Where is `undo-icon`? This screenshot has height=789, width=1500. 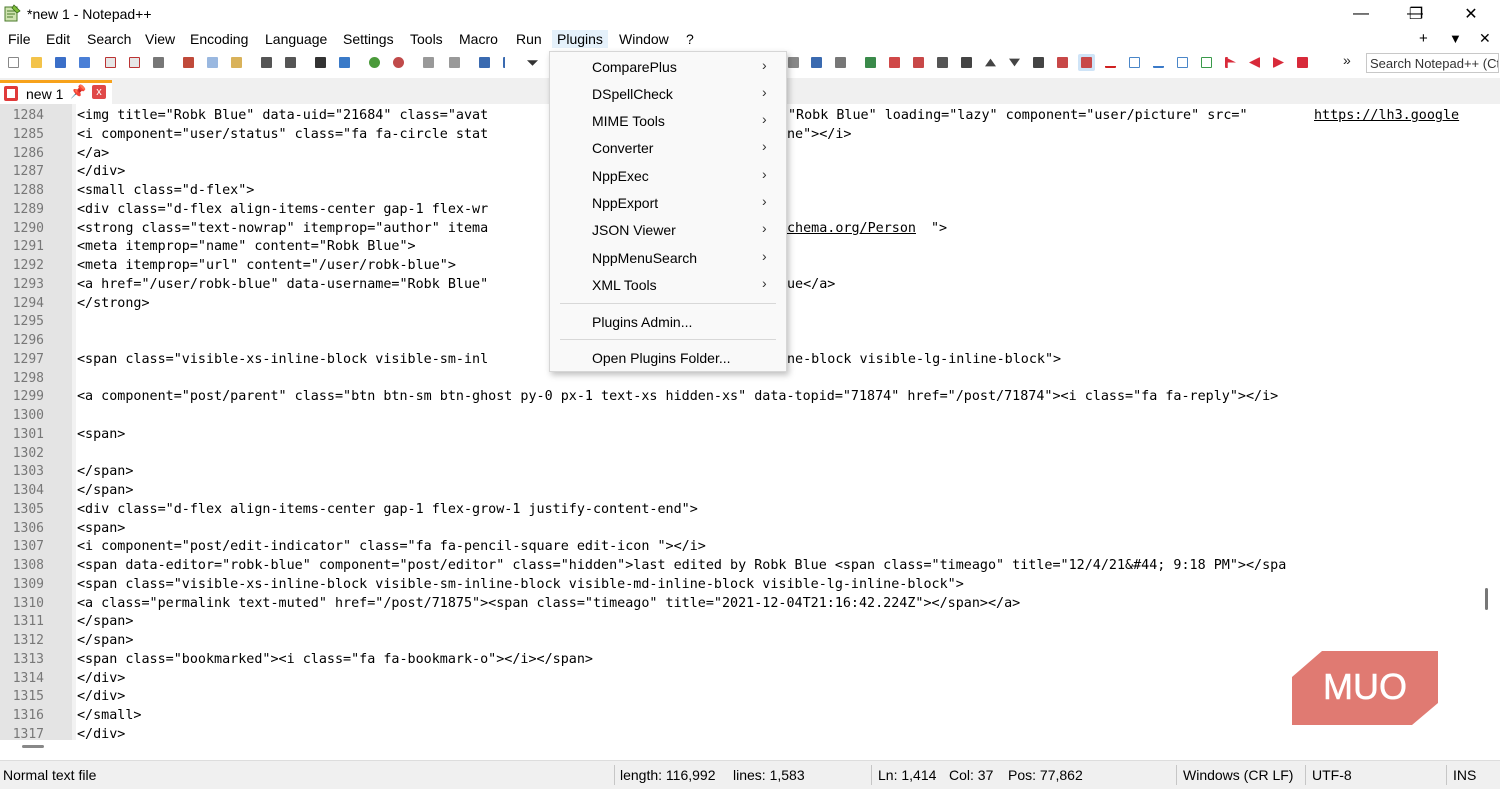
undo-icon is located at coordinates (266, 62).